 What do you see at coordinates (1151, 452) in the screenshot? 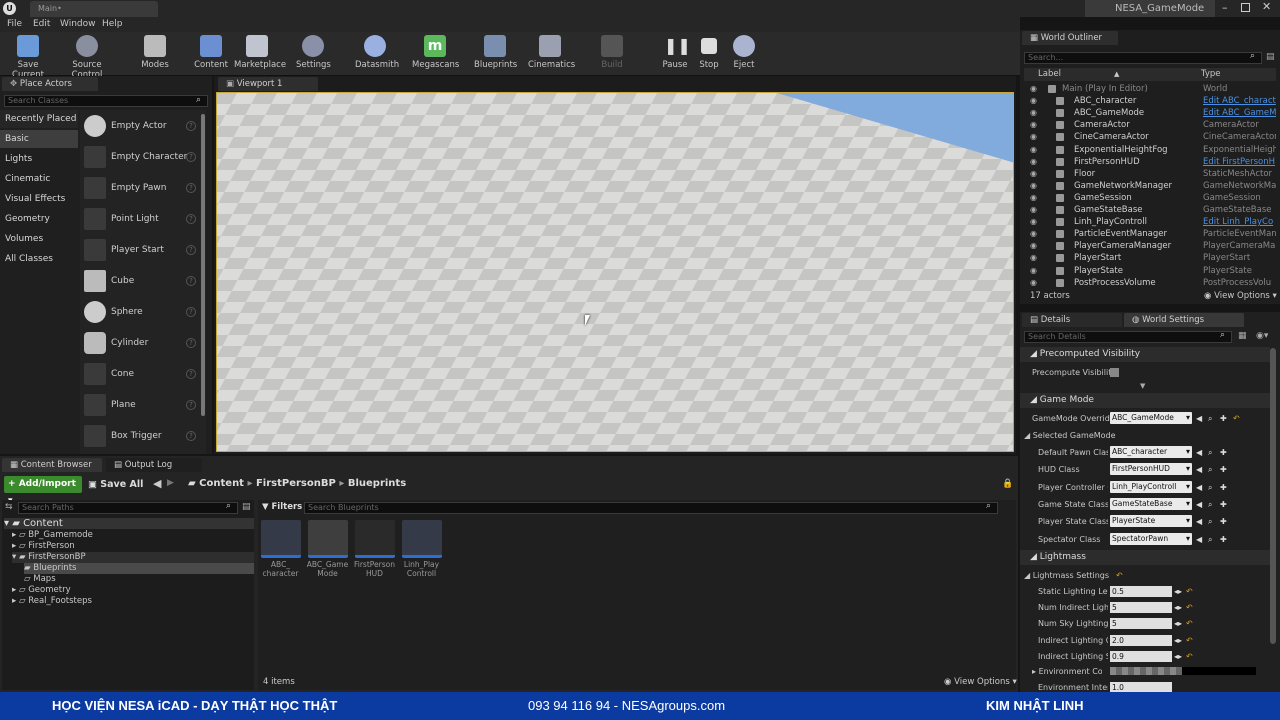
I see `class-dropdown: ABC_character` at bounding box center [1151, 452].